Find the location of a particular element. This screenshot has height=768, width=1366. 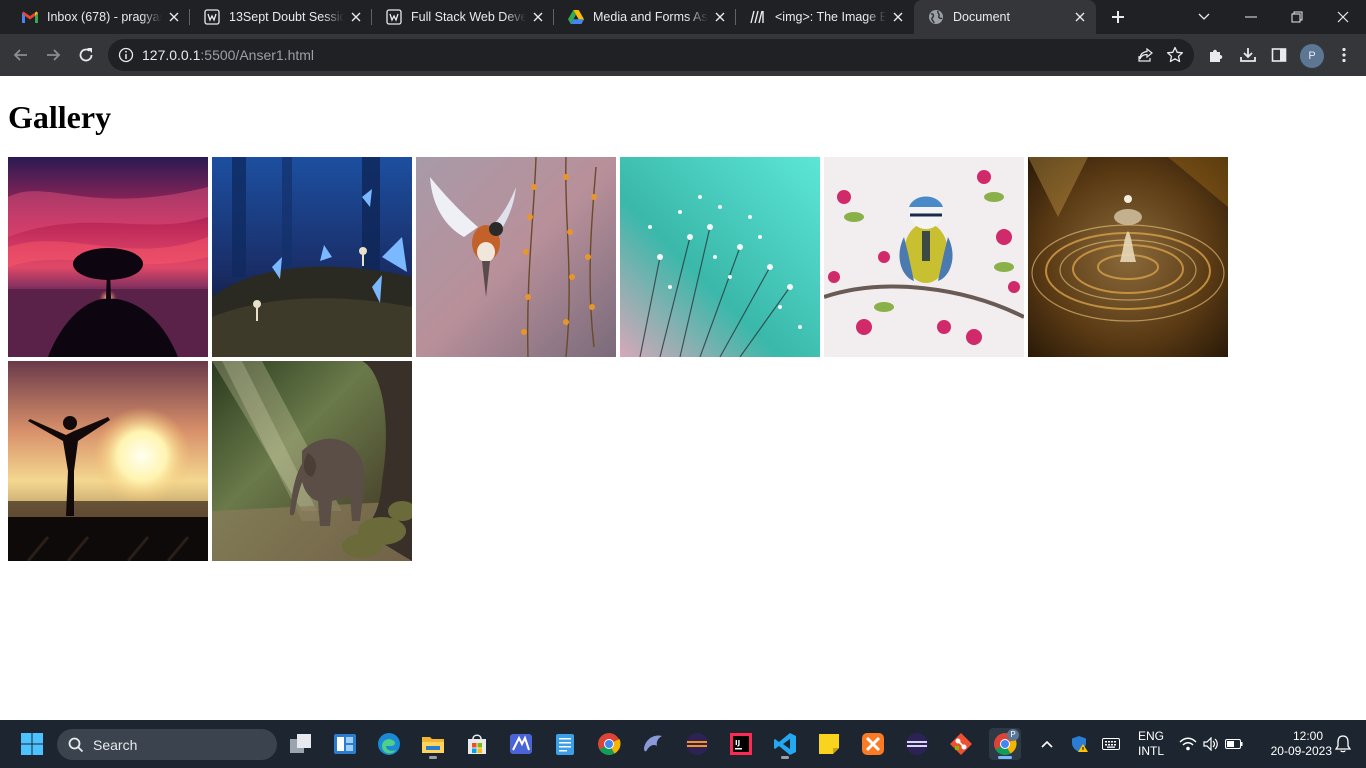

windows-logo-icon is located at coordinates (32, 744).